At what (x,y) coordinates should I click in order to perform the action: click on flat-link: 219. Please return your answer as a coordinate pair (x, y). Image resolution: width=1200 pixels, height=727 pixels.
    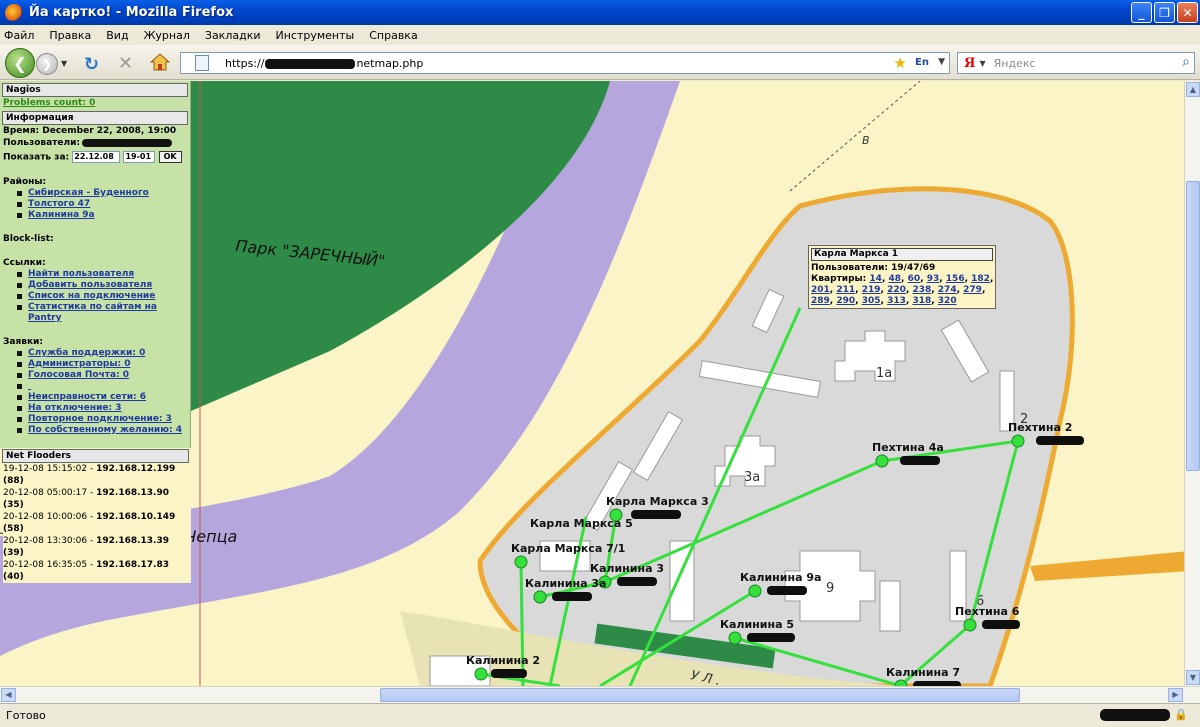
    Looking at the image, I should click on (871, 290).